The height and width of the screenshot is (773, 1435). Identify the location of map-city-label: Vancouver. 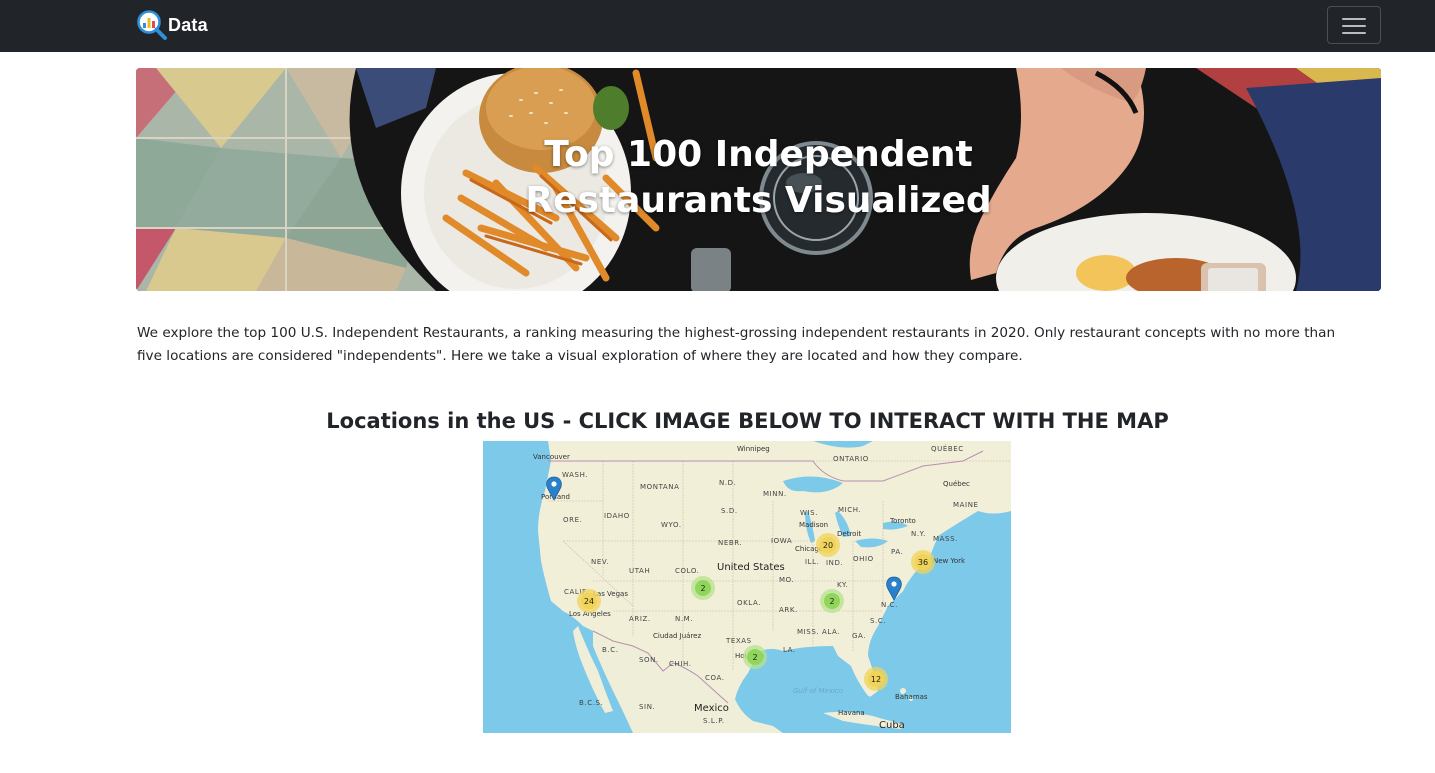
(551, 457).